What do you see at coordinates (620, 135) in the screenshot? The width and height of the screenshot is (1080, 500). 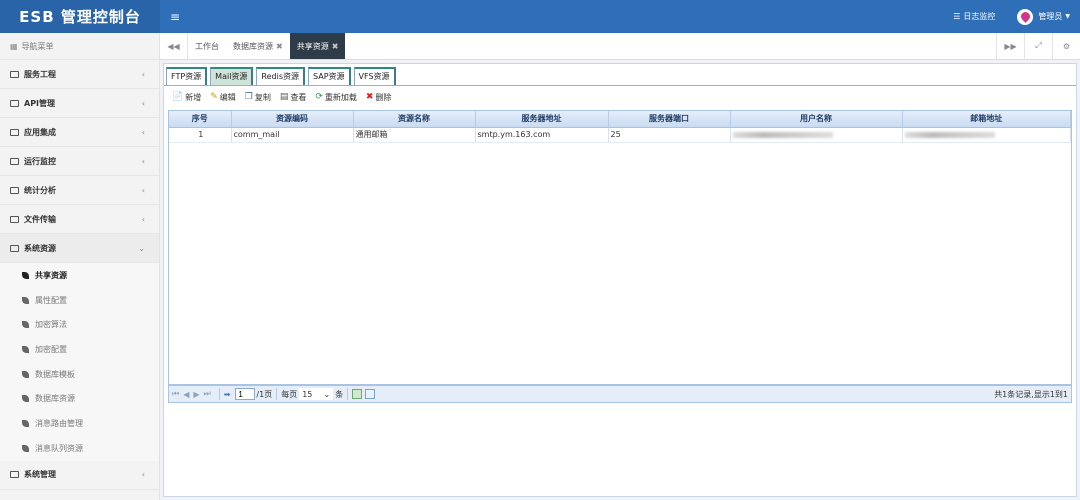 I see `table-row: 1 comm_mail 通用邮箱 smtp.ym.163.com 25` at bounding box center [620, 135].